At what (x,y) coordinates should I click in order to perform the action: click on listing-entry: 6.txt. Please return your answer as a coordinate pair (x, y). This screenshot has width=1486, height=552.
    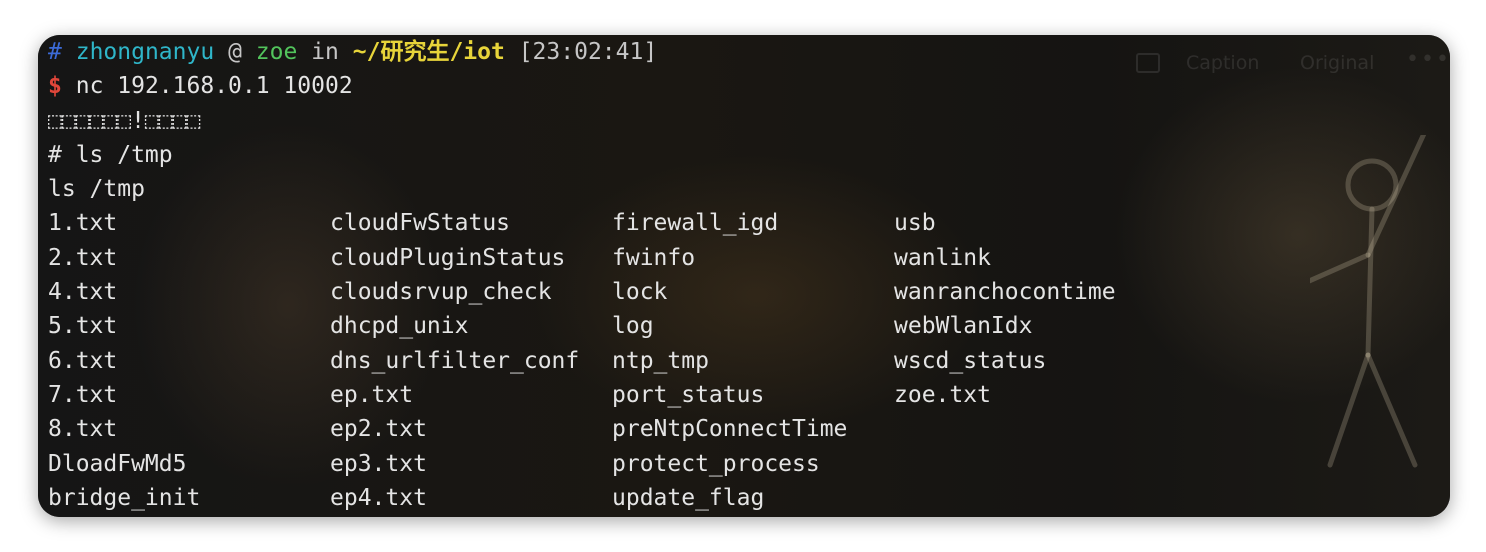
    Looking at the image, I should click on (83, 360).